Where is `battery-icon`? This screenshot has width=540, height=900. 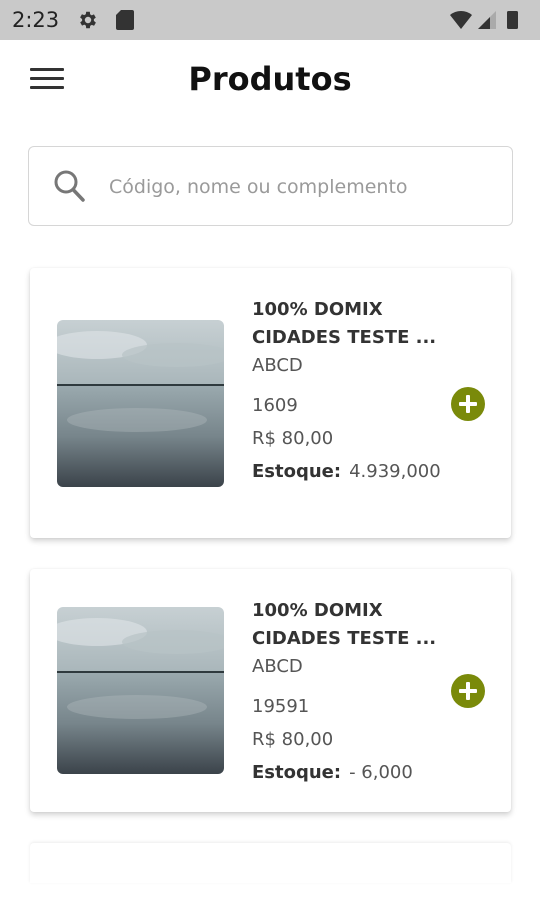
battery-icon is located at coordinates (512, 20).